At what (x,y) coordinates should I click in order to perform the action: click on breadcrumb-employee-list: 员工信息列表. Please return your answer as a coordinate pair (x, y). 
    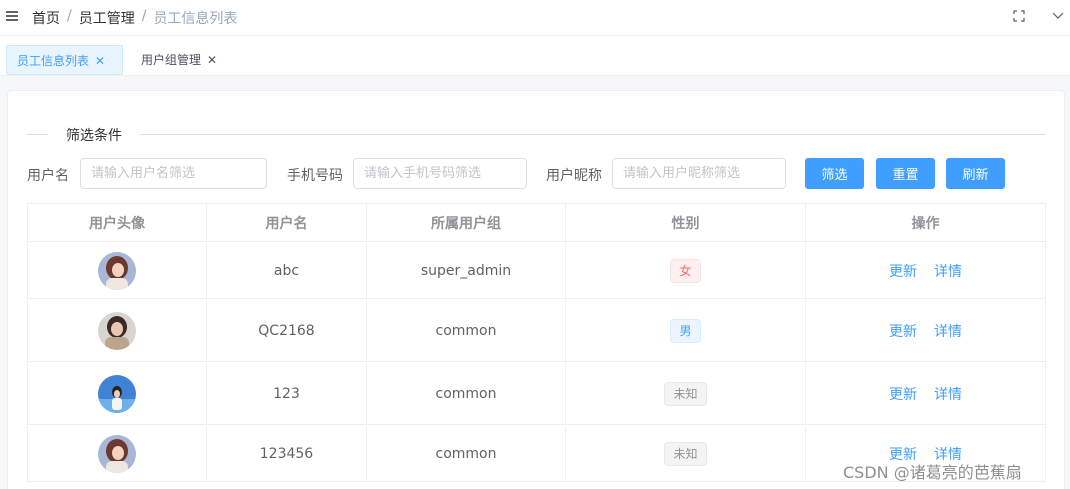
    Looking at the image, I should click on (195, 19).